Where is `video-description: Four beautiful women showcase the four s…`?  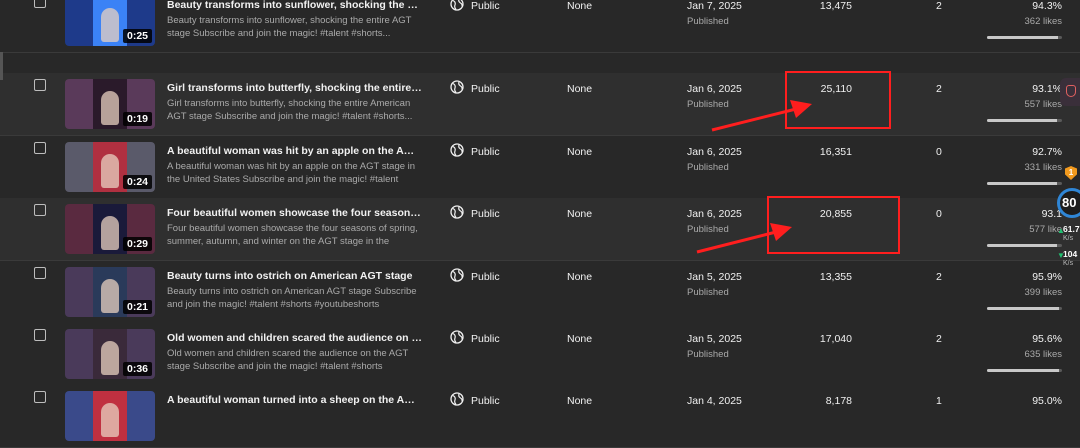 video-description: Four beautiful women showcase the four s… is located at coordinates (292, 235).